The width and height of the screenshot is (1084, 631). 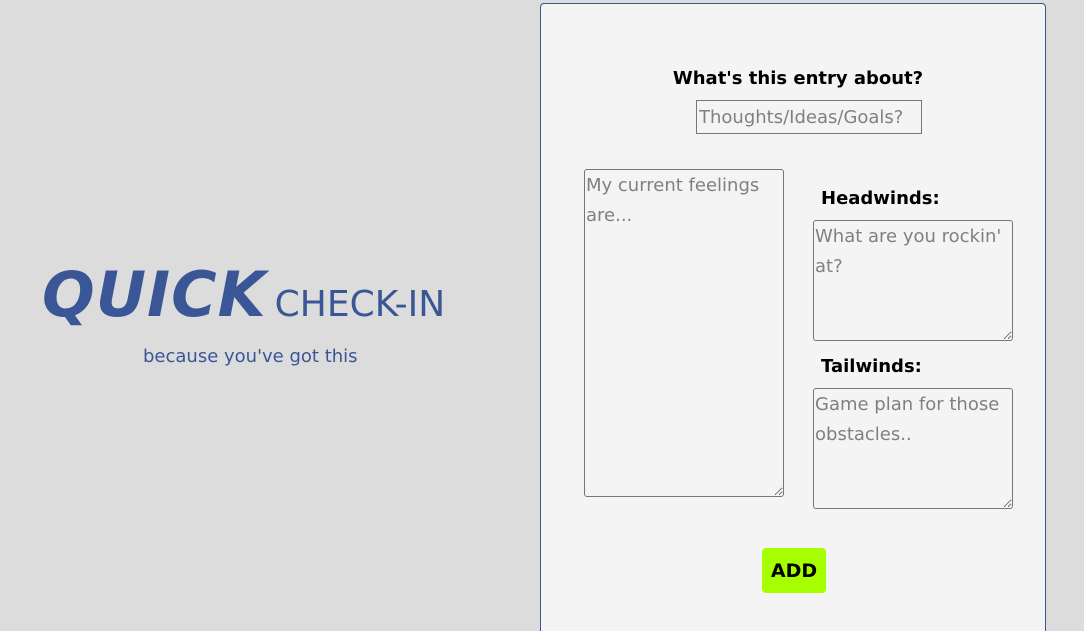 What do you see at coordinates (360, 304) in the screenshot?
I see `app-title-secondary: CHECK-IN` at bounding box center [360, 304].